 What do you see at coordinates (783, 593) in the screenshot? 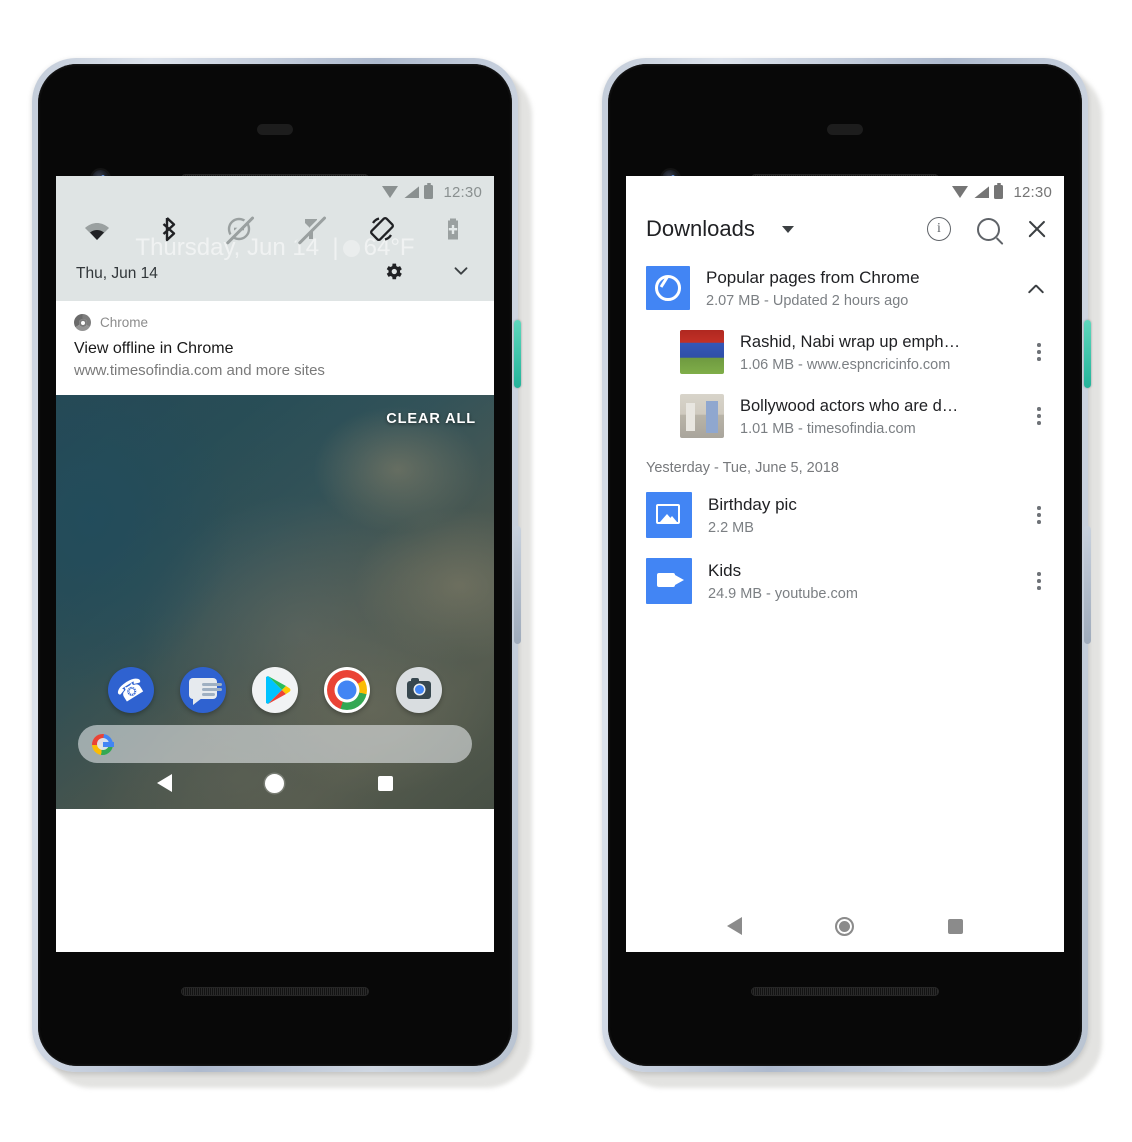
I see `row-meta: 24.9 MB - youtube.com` at bounding box center [783, 593].